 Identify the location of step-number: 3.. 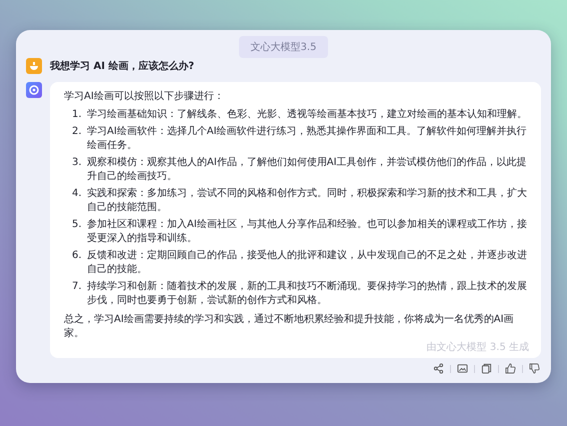
(77, 163).